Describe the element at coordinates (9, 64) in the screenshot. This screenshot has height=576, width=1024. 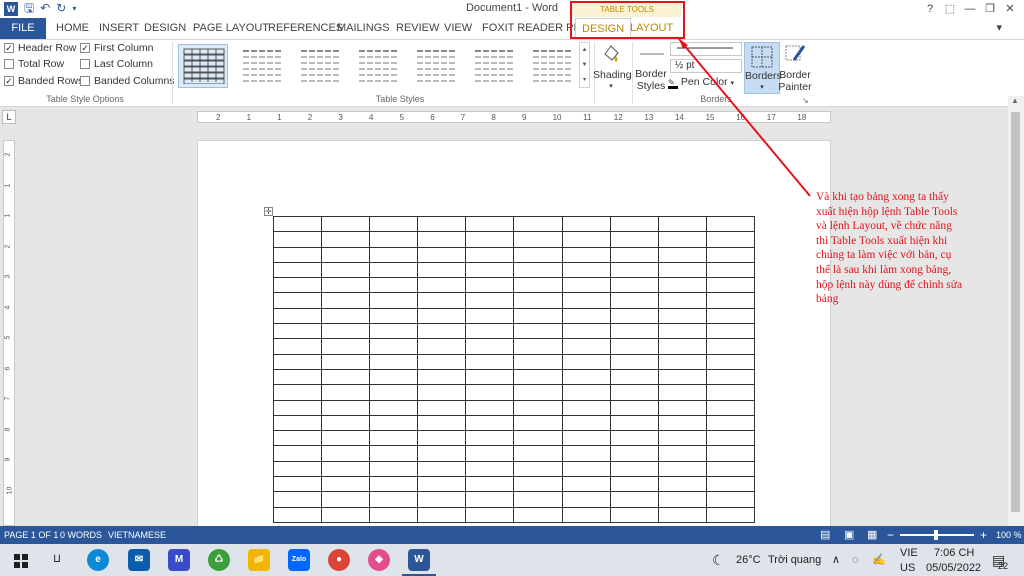
I see `total-row-checkbox` at that location.